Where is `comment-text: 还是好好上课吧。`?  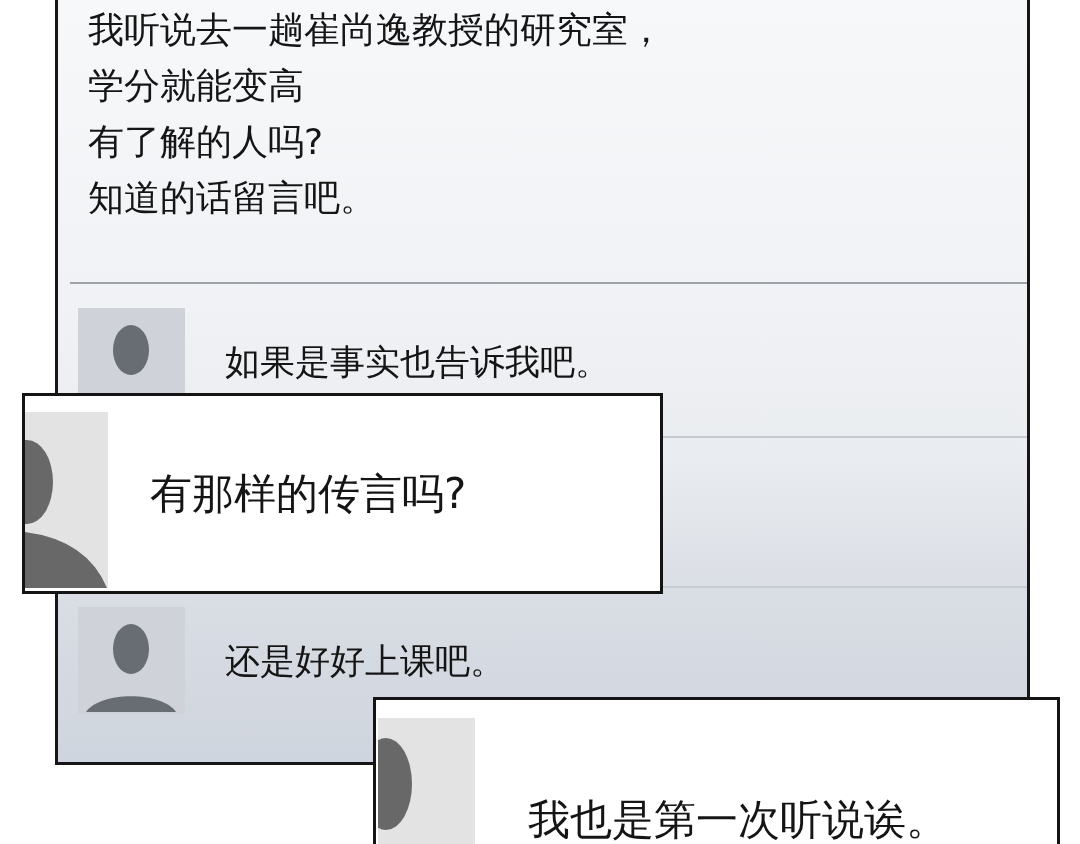
comment-text: 还是好好上课吧。 is located at coordinates (365, 661).